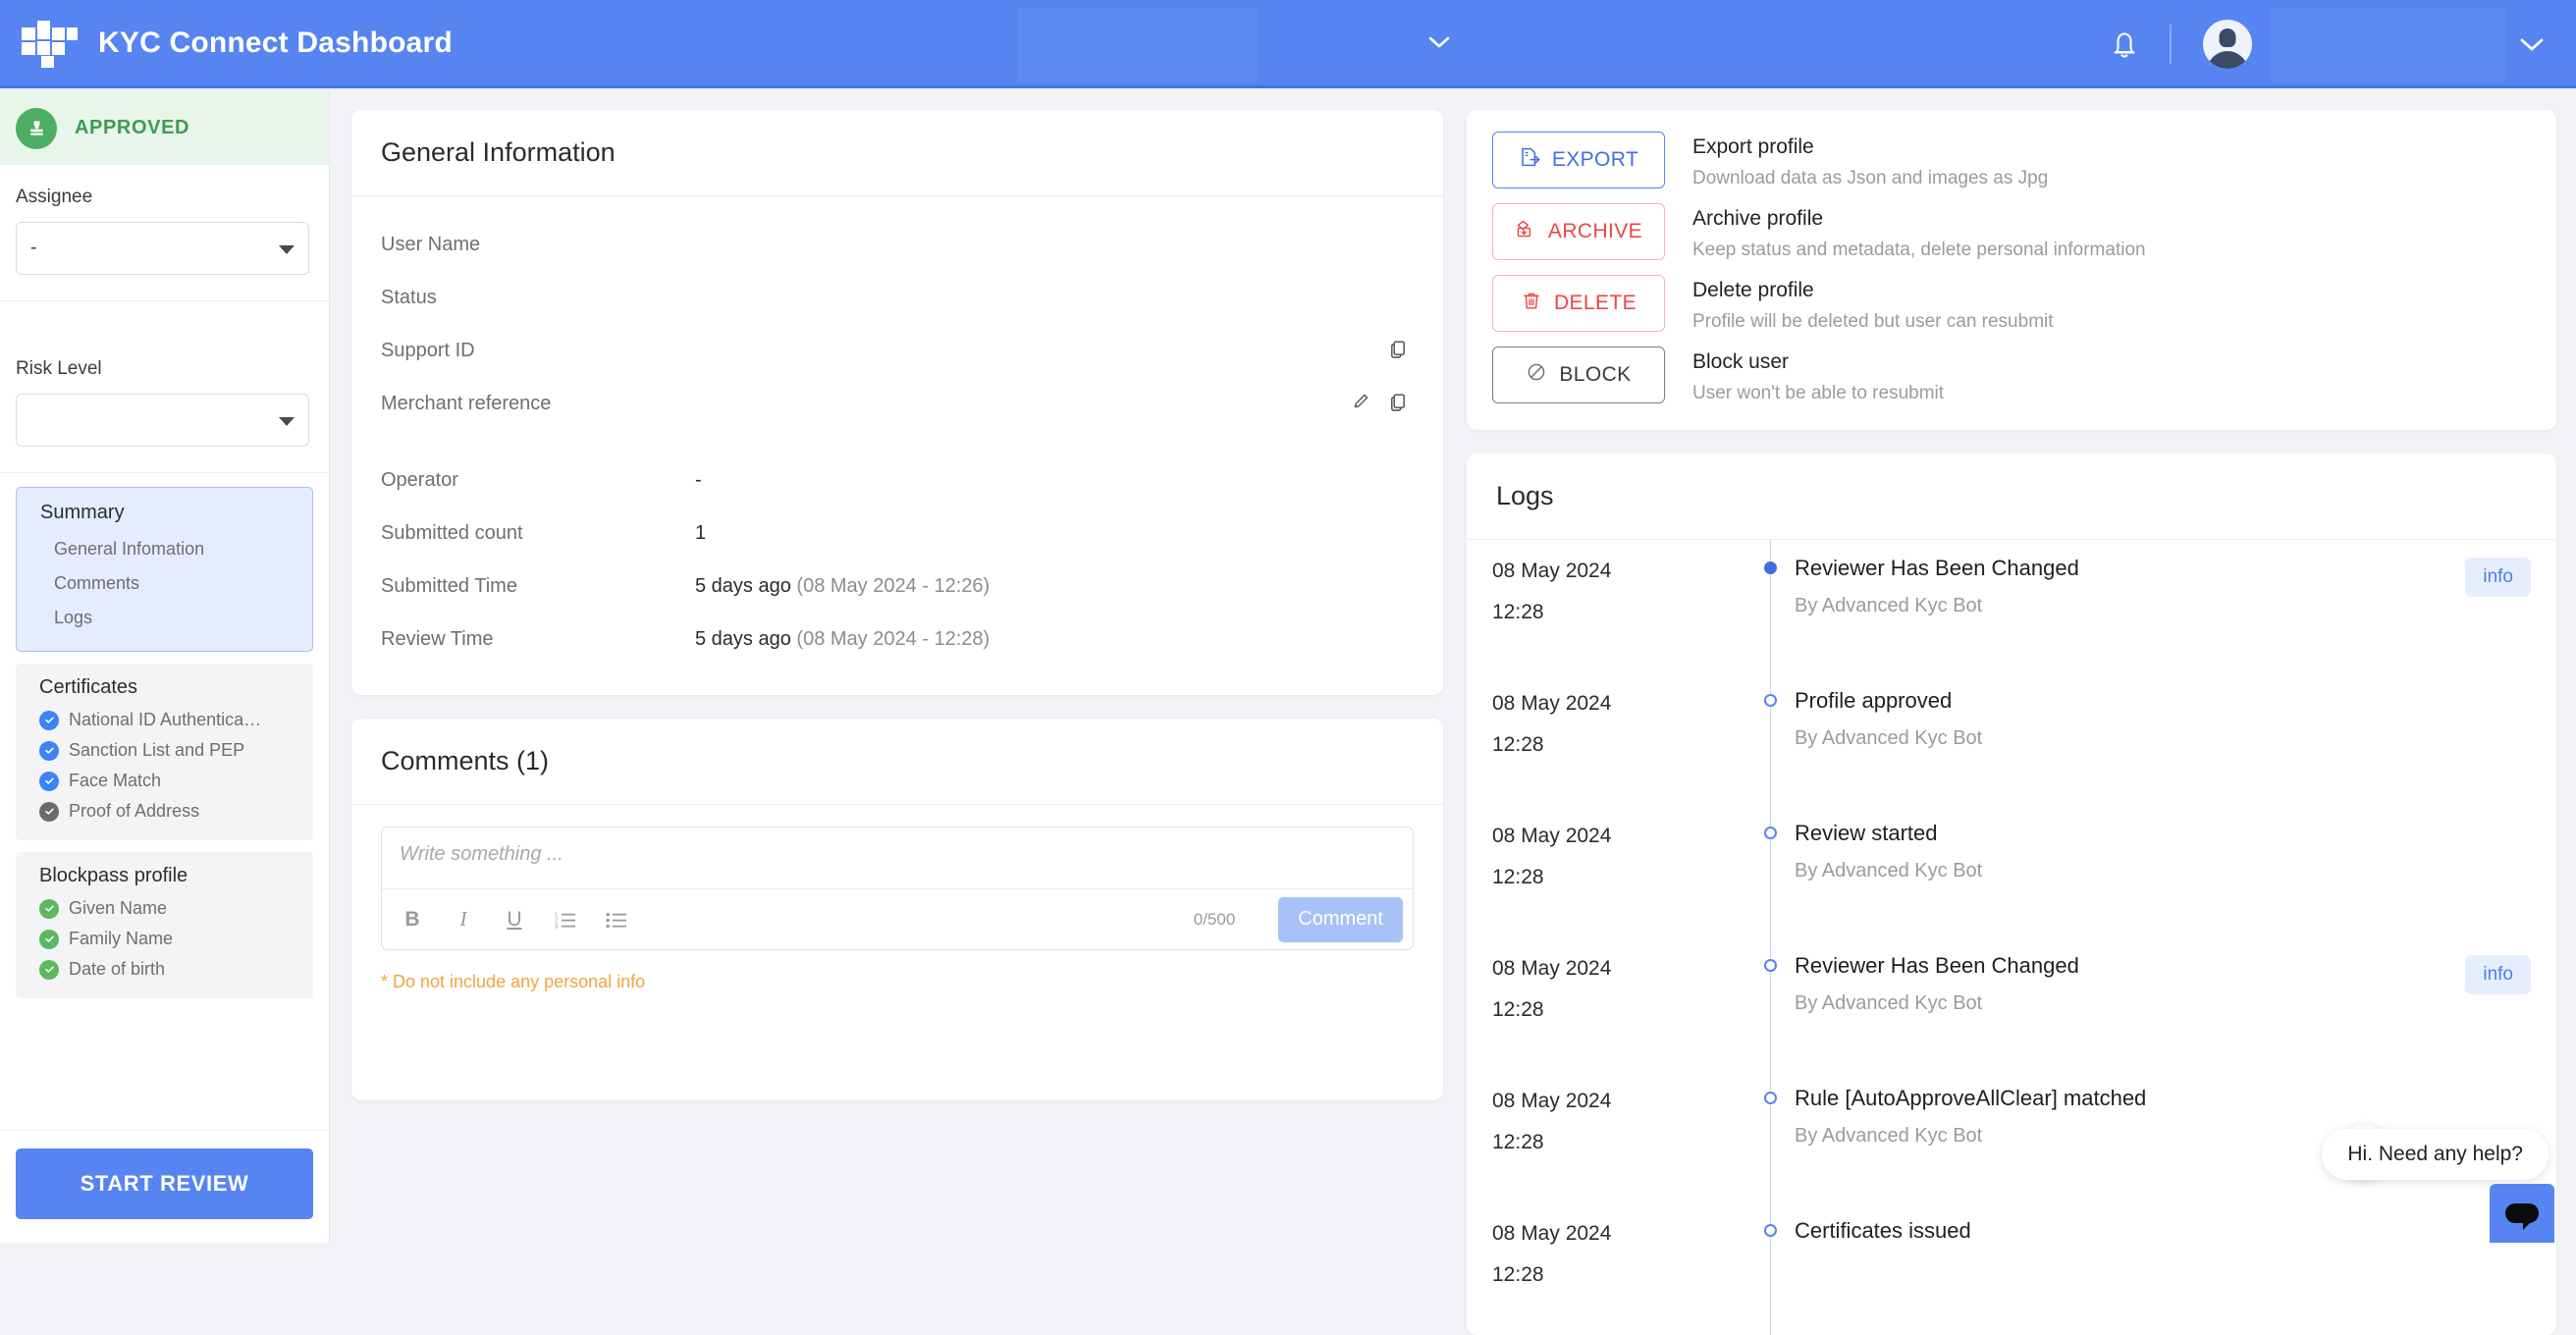 This screenshot has height=1335, width=2576. I want to click on export-button: EXPORT, so click(1578, 160).